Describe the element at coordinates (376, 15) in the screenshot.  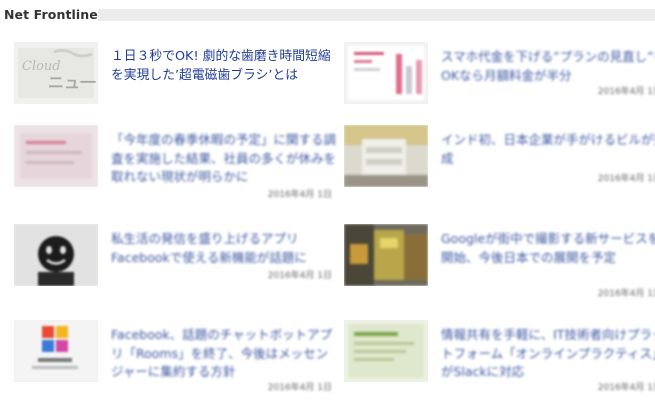
I see `header-divider-bar` at that location.